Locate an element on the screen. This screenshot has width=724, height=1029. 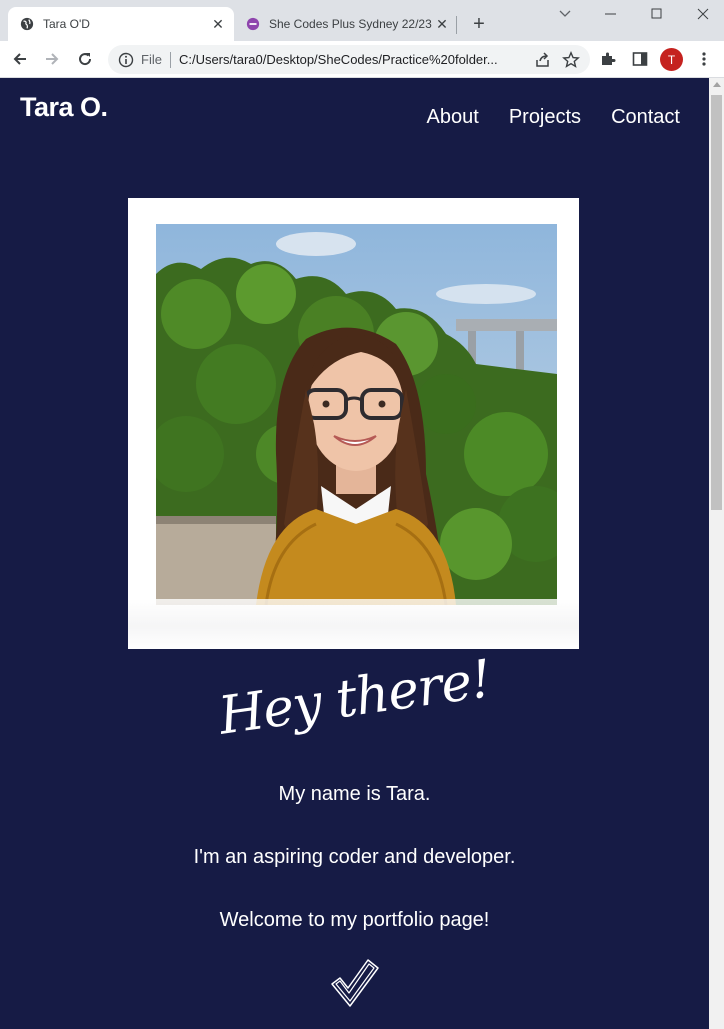
scheme-label: File is located at coordinates (151, 59).